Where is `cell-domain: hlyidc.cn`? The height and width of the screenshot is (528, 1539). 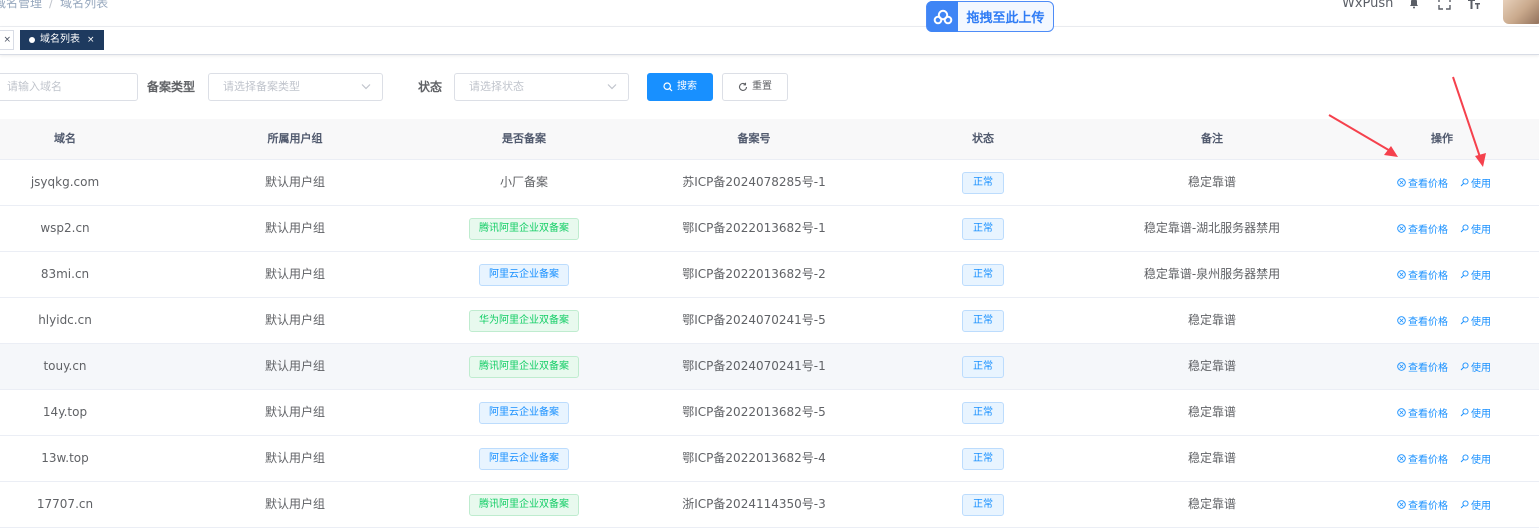 cell-domain: hlyidc.cn is located at coordinates (65, 320).